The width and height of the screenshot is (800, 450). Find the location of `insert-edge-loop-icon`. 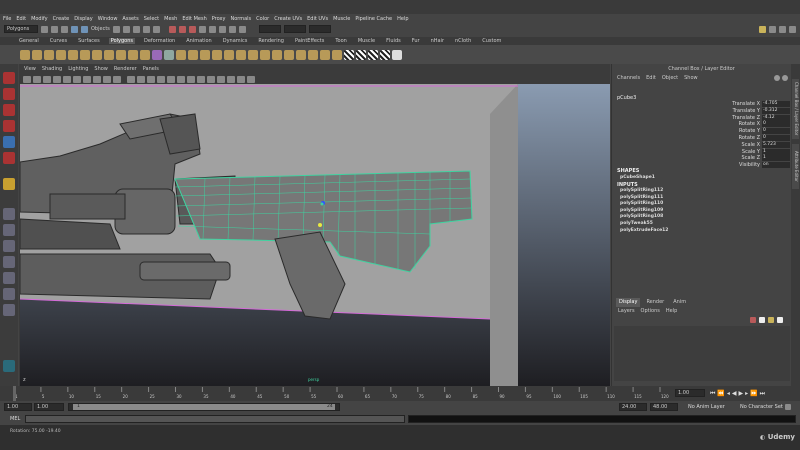

insert-edge-loop-icon is located at coordinates (277, 54).